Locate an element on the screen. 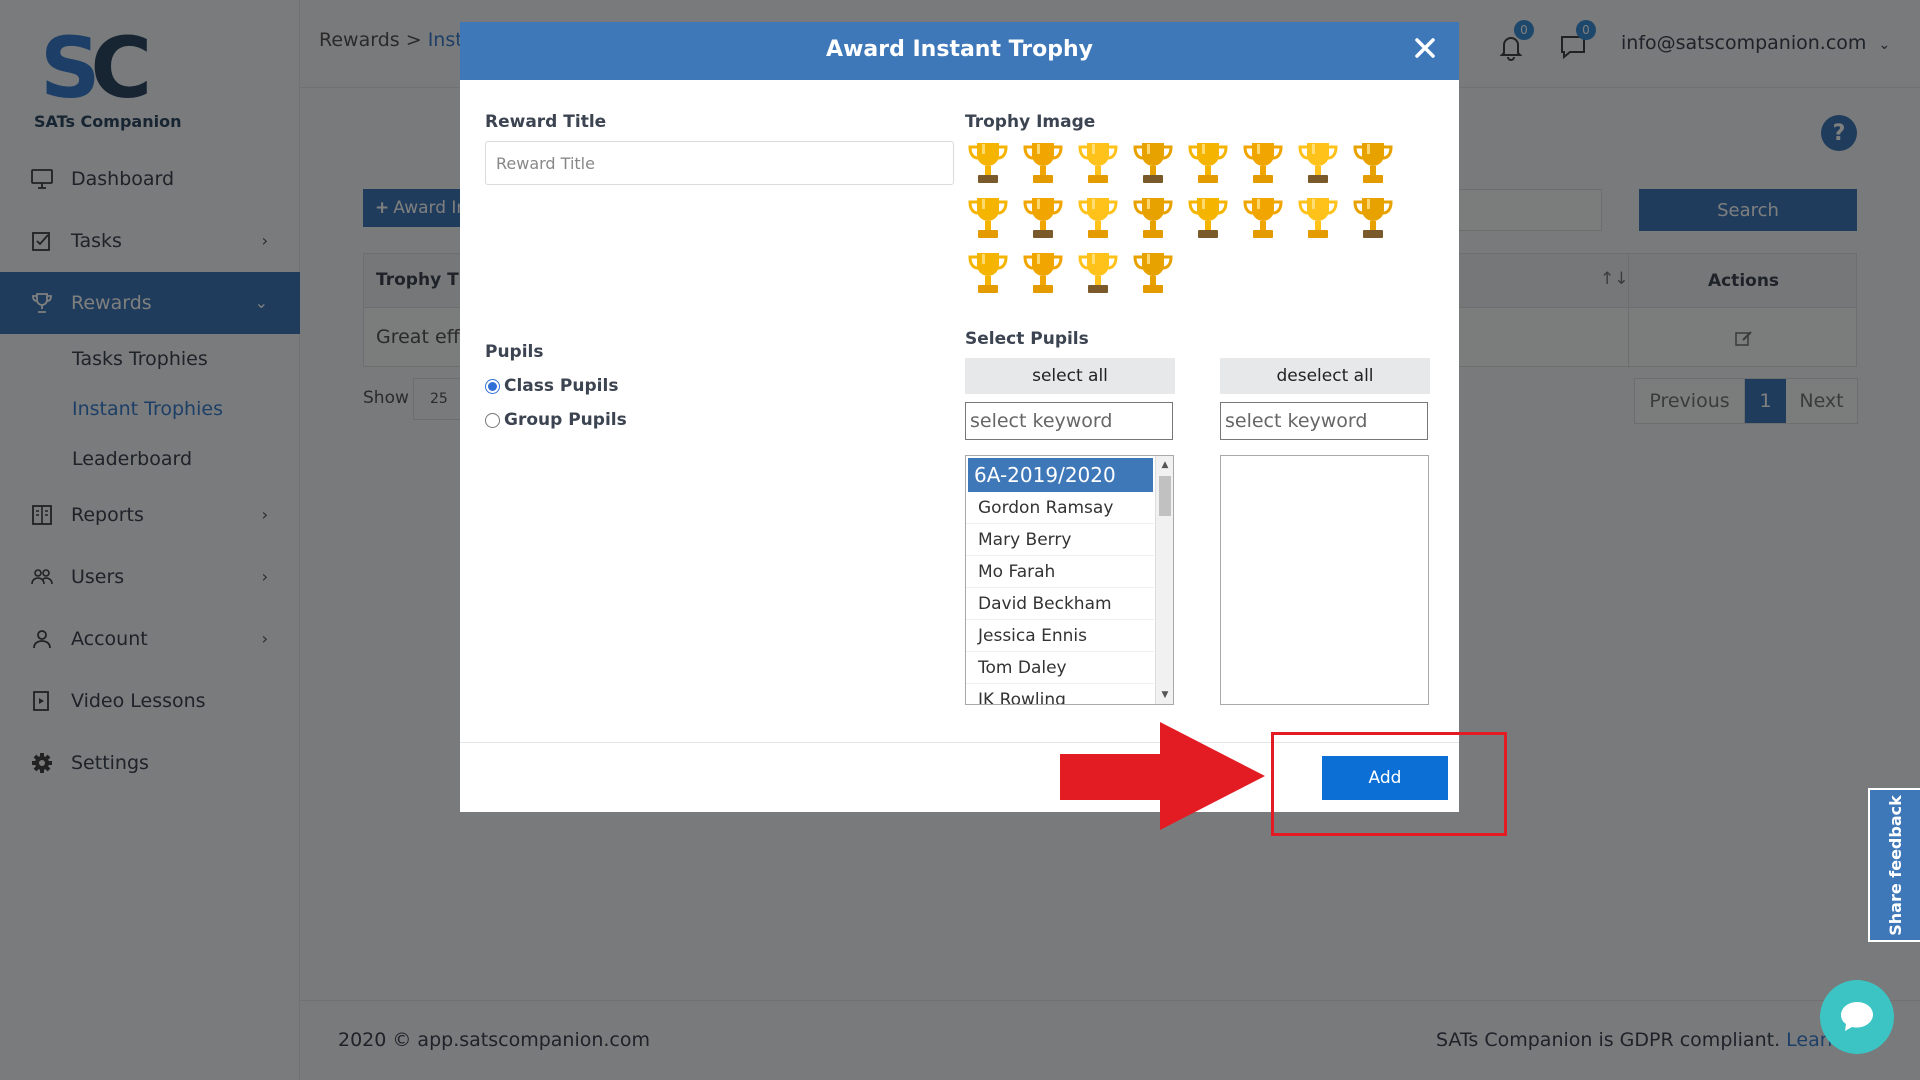  class-pupils-label: Class Pupils is located at coordinates (561, 386).